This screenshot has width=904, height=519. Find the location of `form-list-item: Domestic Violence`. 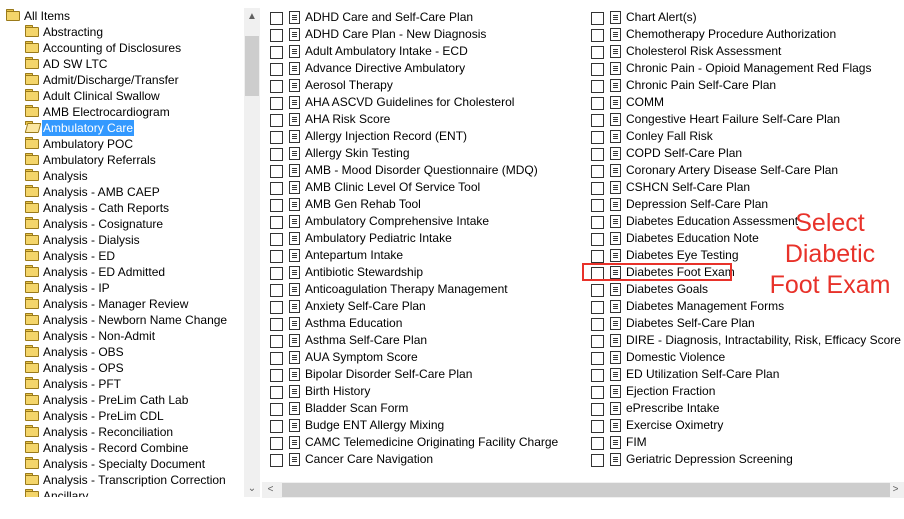

form-list-item: Domestic Violence is located at coordinates (741, 357).